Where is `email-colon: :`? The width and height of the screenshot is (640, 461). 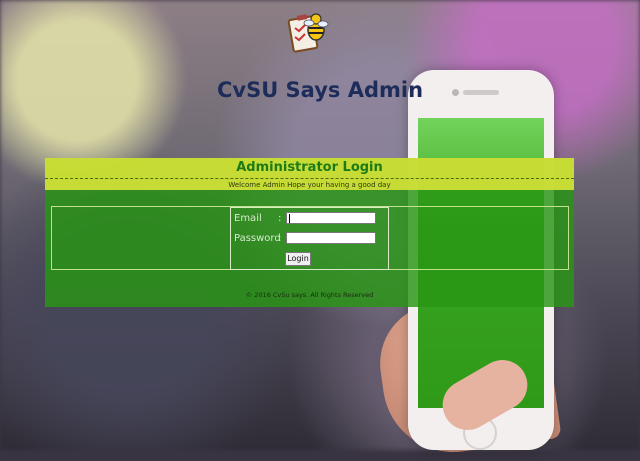
email-colon: : is located at coordinates (280, 218).